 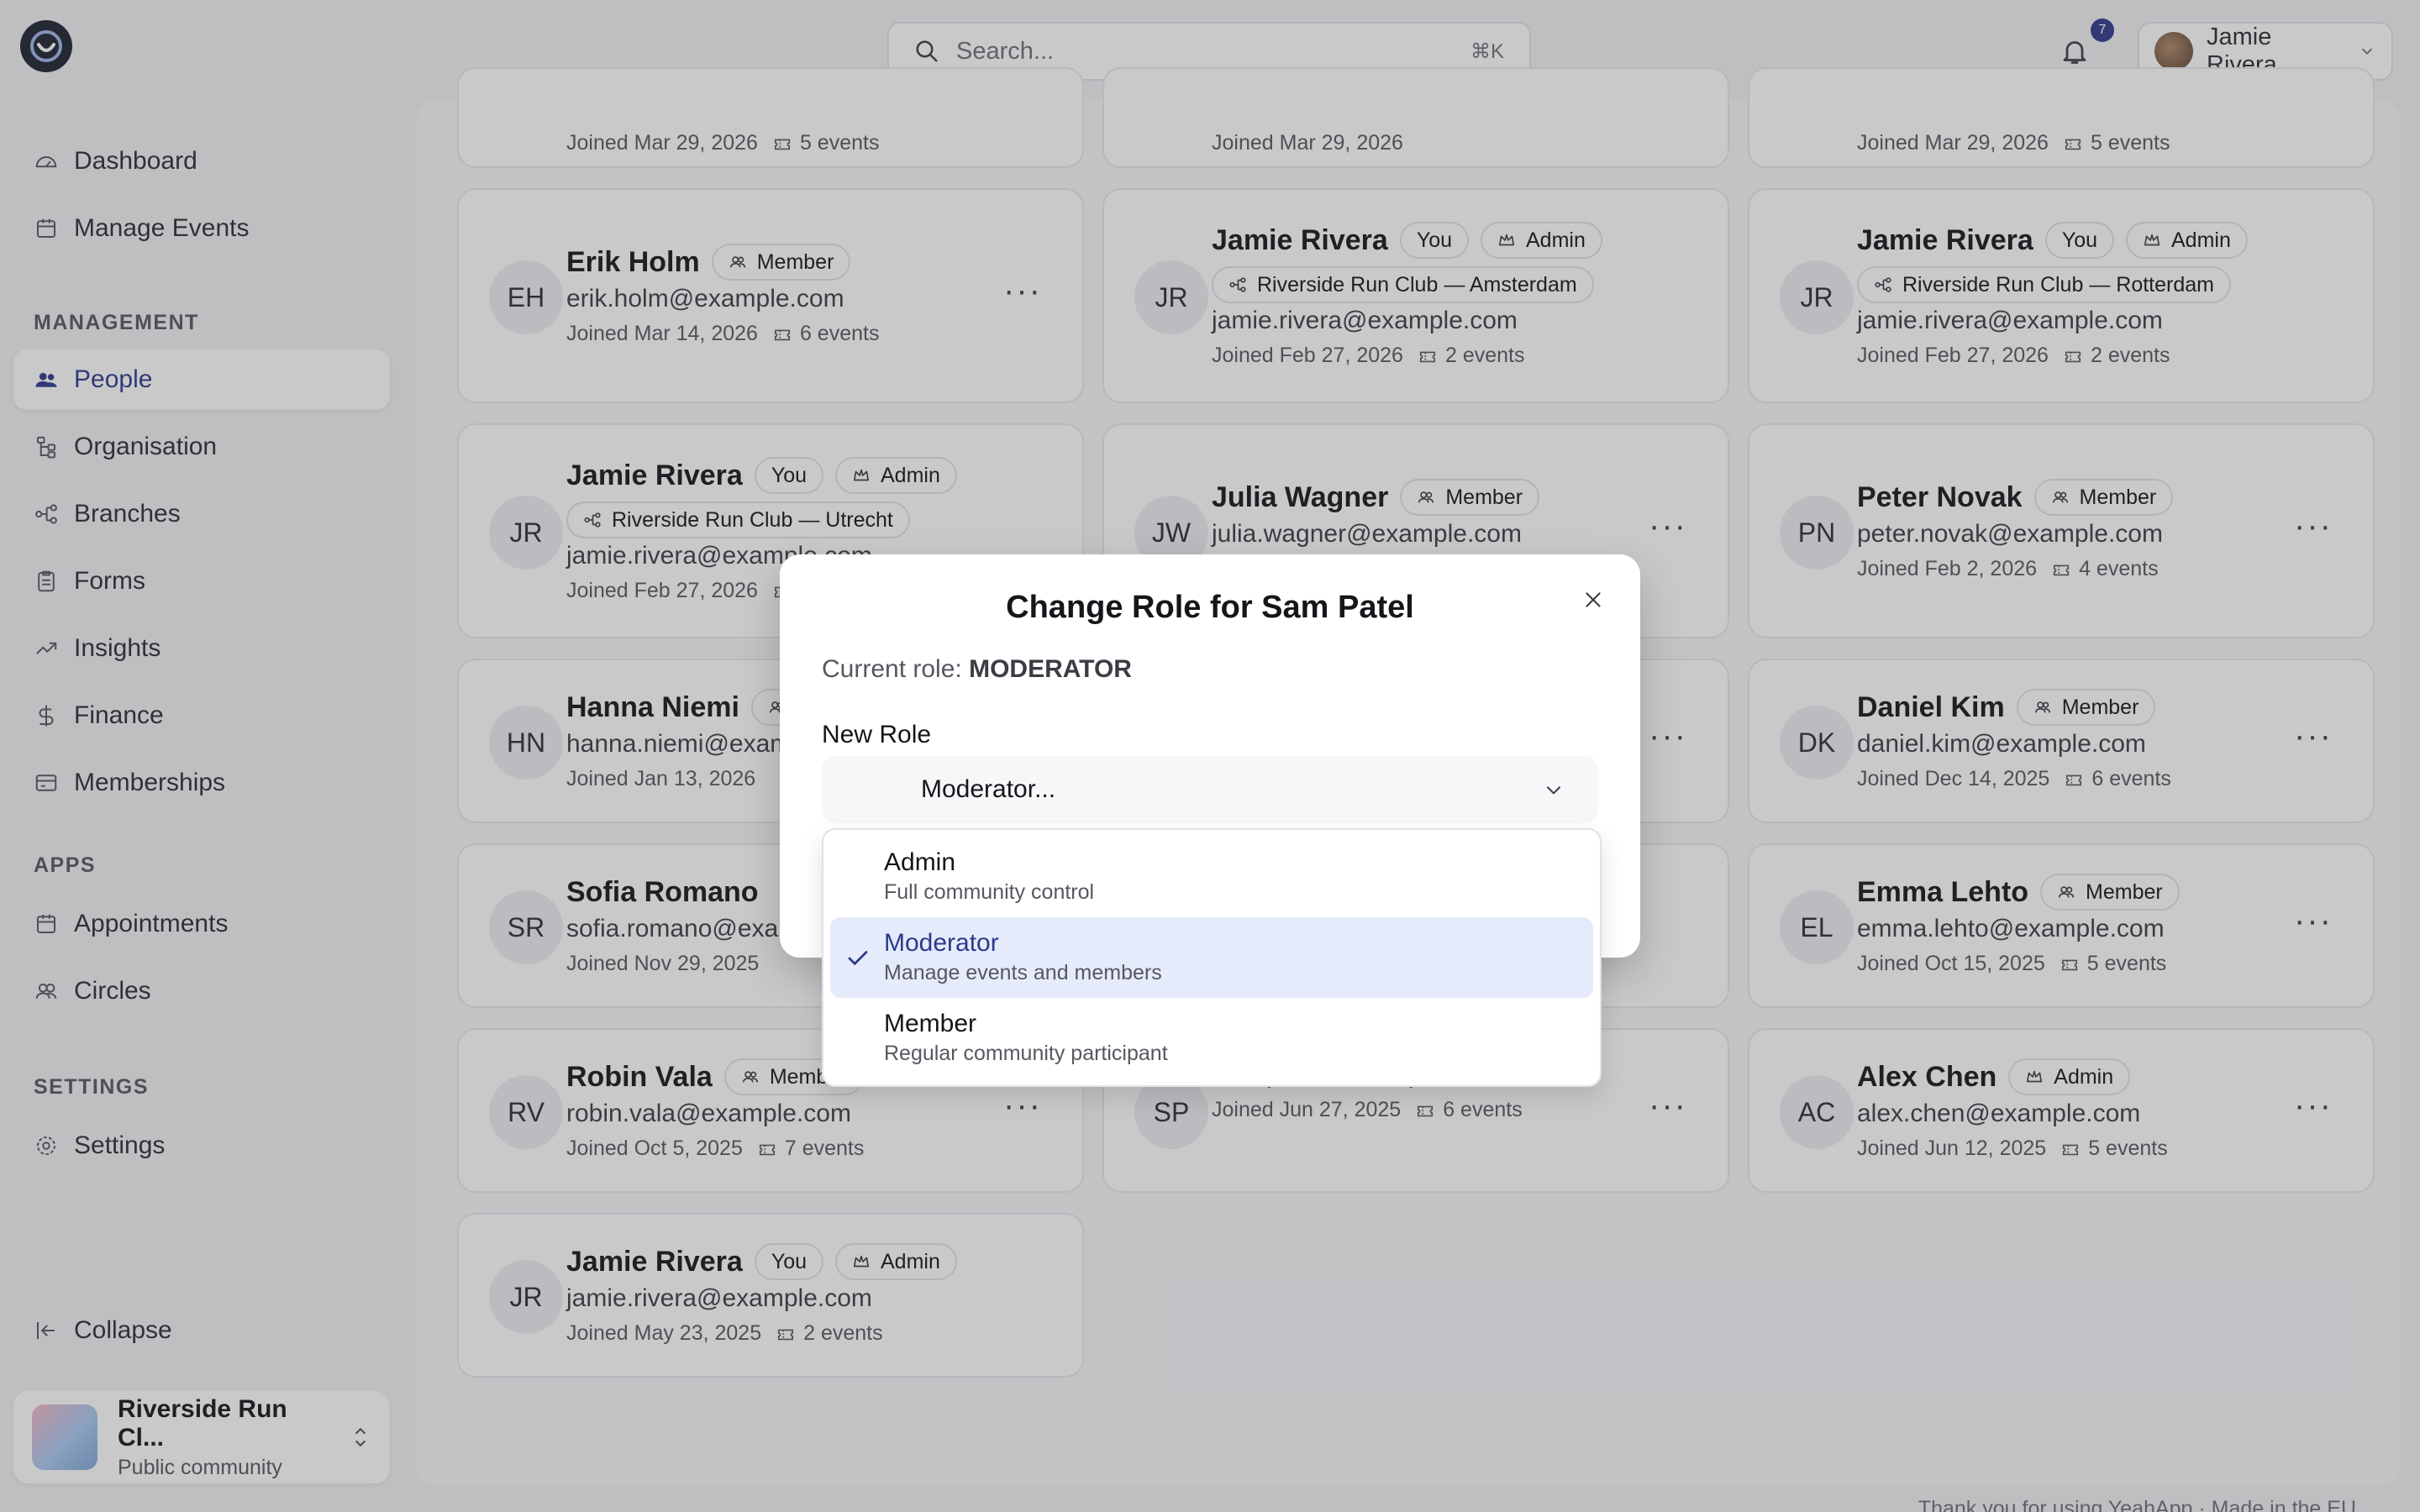 What do you see at coordinates (892, 669) in the screenshot?
I see `current-role-label: Current role:` at bounding box center [892, 669].